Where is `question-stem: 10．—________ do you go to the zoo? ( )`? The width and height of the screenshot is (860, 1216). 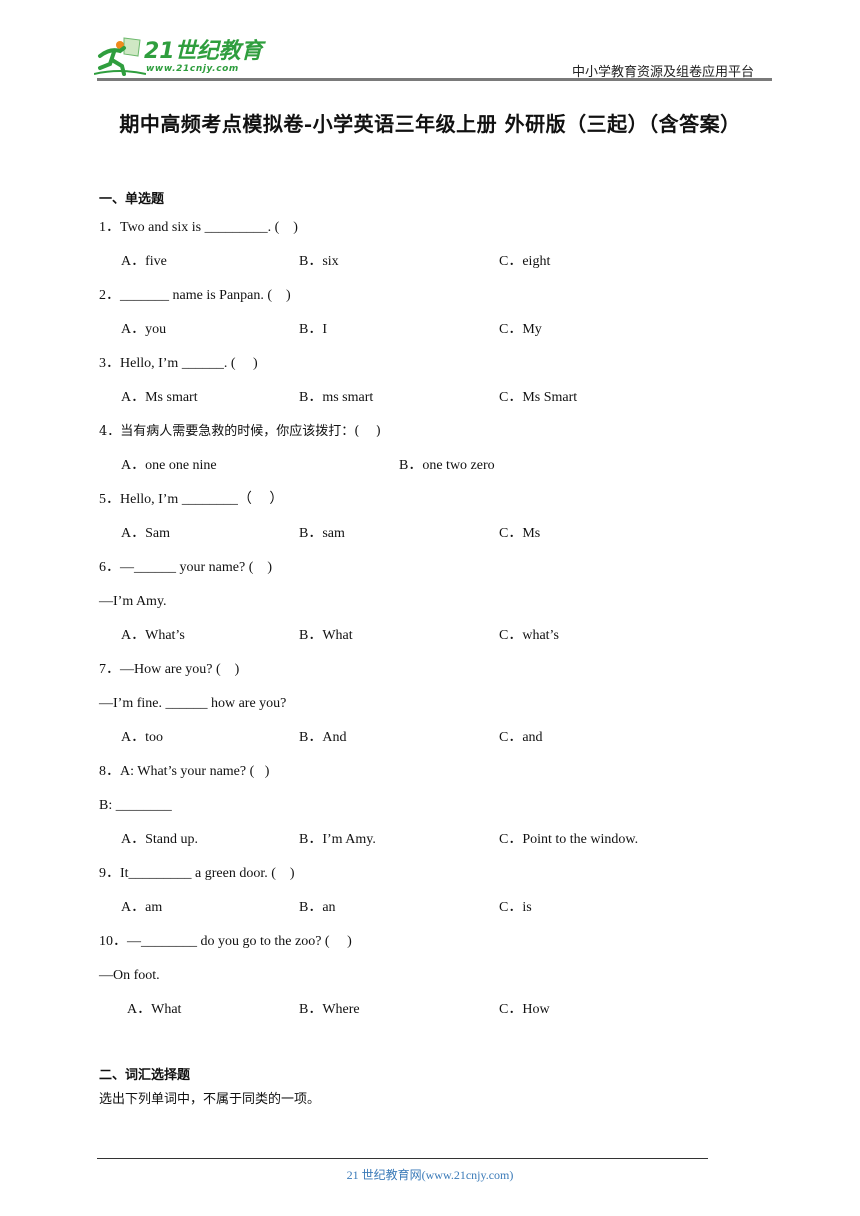
question-stem: 10．—________ do you go to the zoo? ( ) is located at coordinates (225, 941).